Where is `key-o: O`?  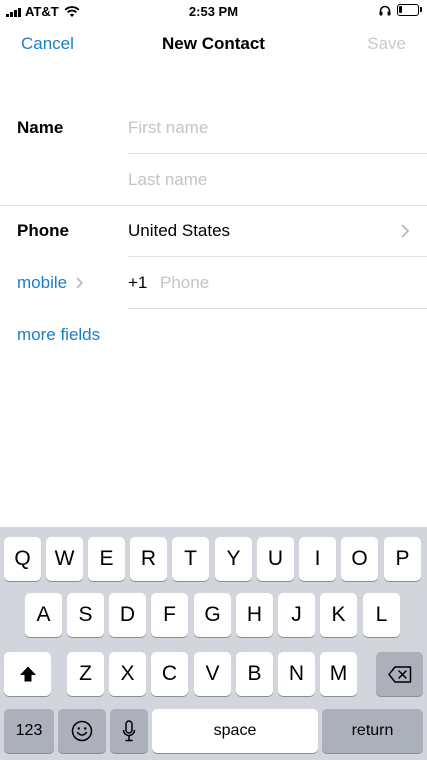
key-o: O is located at coordinates (359, 559).